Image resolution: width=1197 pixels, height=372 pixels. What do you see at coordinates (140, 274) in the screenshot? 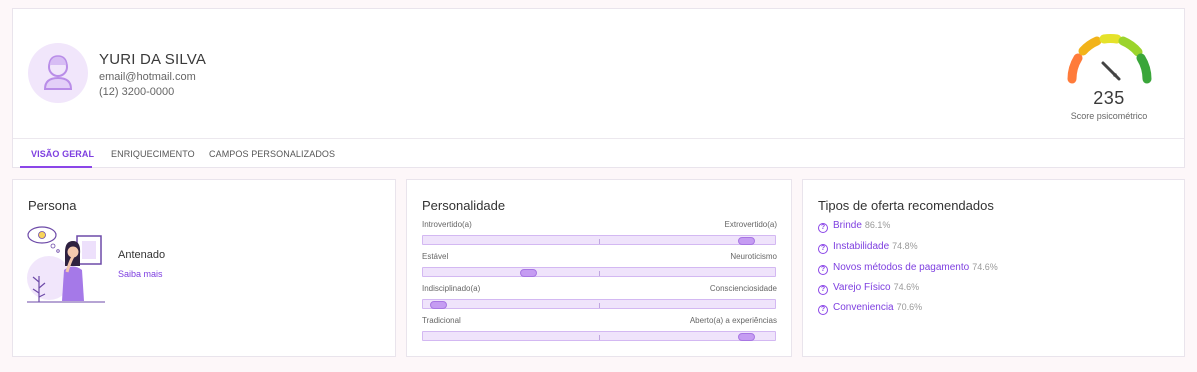
I see `persona-learn-more-link: Saiba mais` at bounding box center [140, 274].